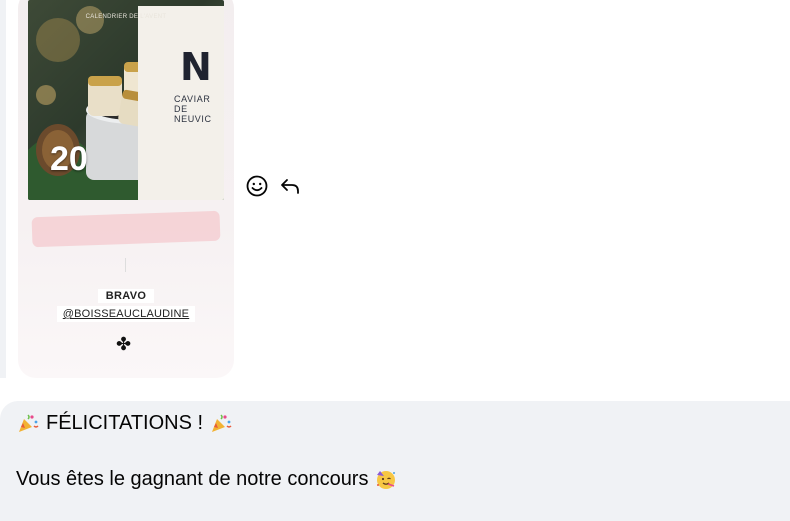  I want to click on reply-arrow-icon, so click(290, 186).